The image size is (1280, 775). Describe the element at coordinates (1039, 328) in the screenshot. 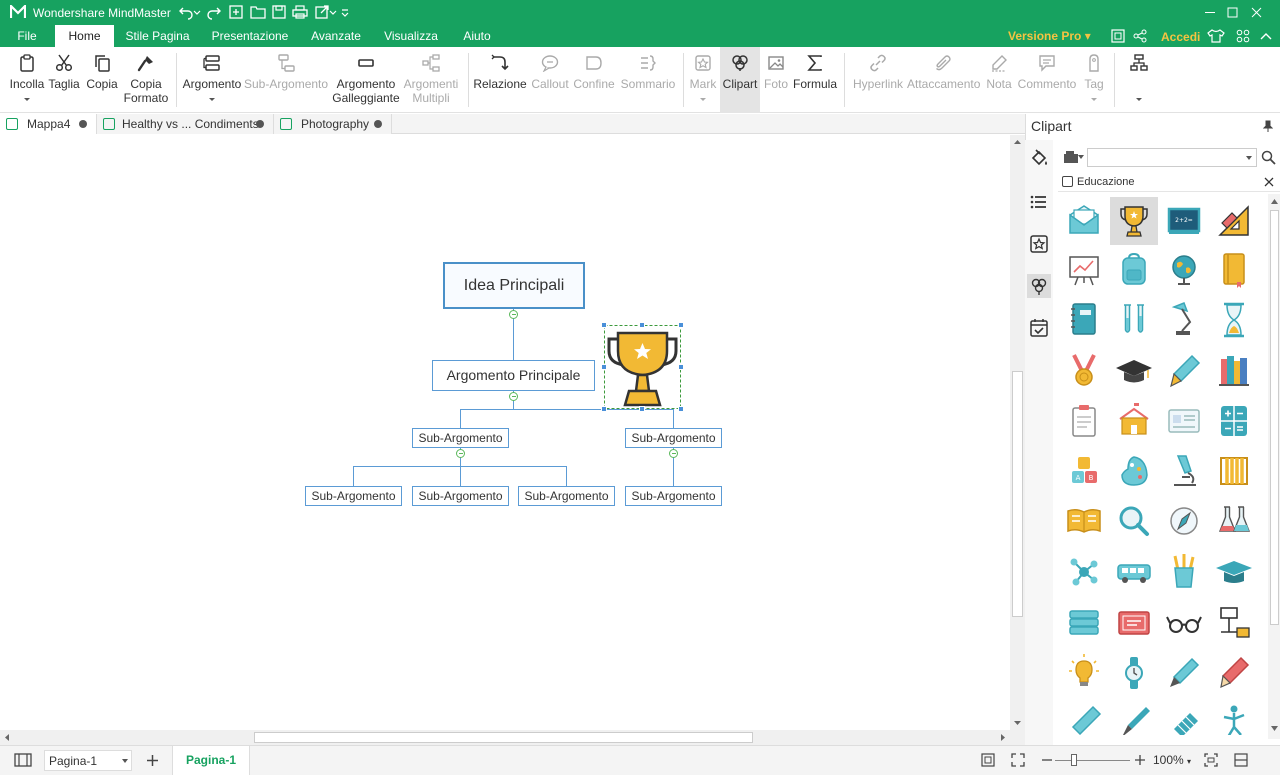

I see `task-panel-button` at that location.